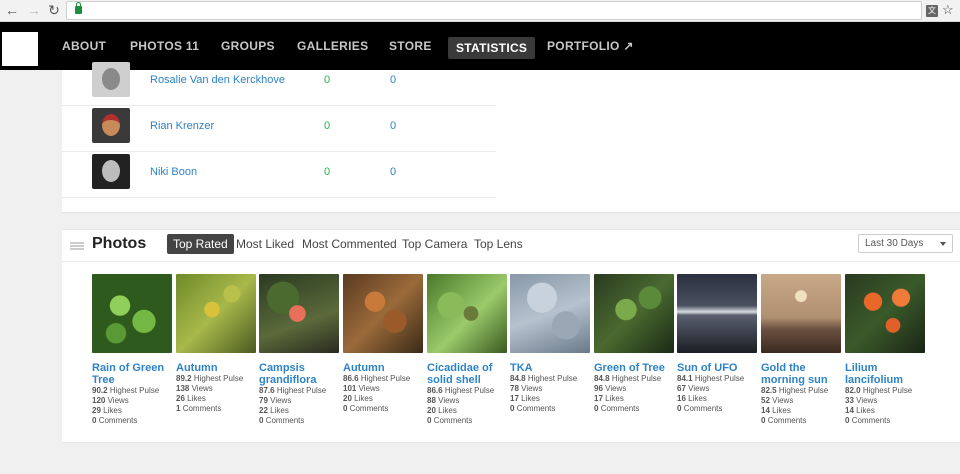  Describe the element at coordinates (265, 244) in the screenshot. I see `tab-most-liked: Most Liked` at that location.